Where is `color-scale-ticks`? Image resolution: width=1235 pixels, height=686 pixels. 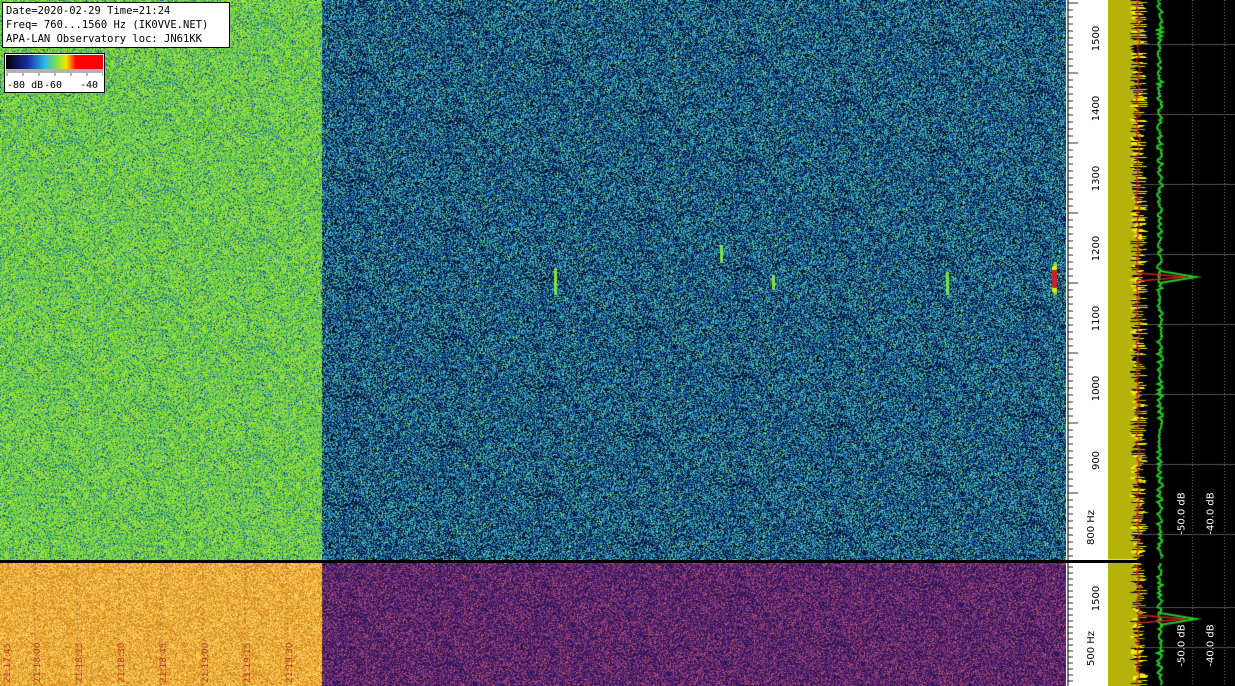 color-scale-ticks is located at coordinates (54, 72).